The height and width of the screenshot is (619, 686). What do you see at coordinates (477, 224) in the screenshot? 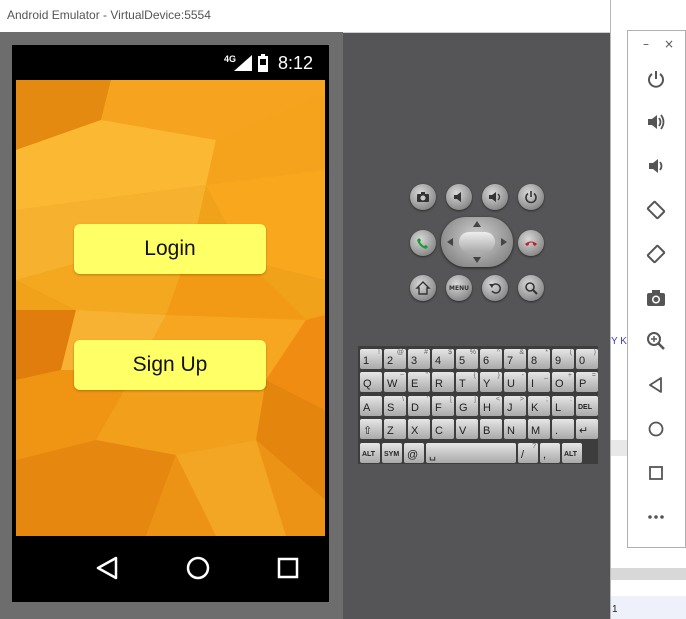
I see `dpad-up-icon` at bounding box center [477, 224].